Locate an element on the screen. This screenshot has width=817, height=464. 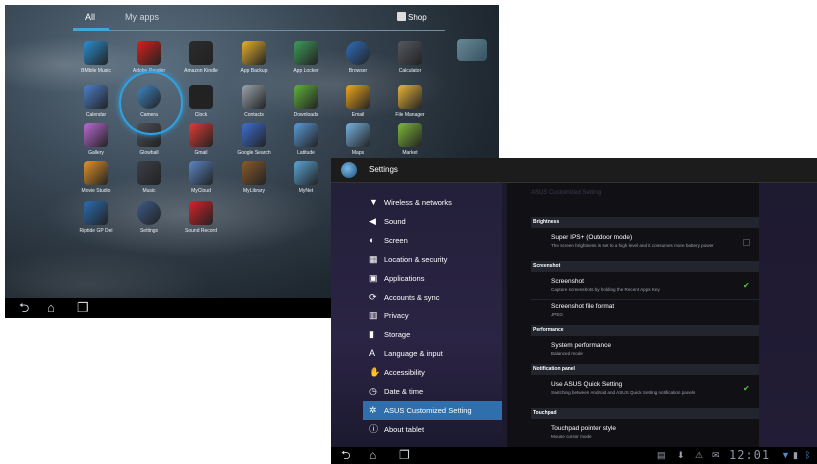
app-riptide-gp-dei: Riptide GP Dei is located at coordinates (96, 217).